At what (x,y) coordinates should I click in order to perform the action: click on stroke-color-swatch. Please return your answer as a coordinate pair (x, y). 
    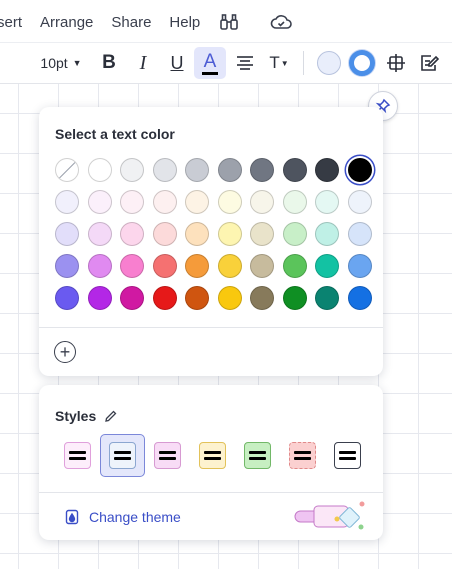
    Looking at the image, I should click on (362, 63).